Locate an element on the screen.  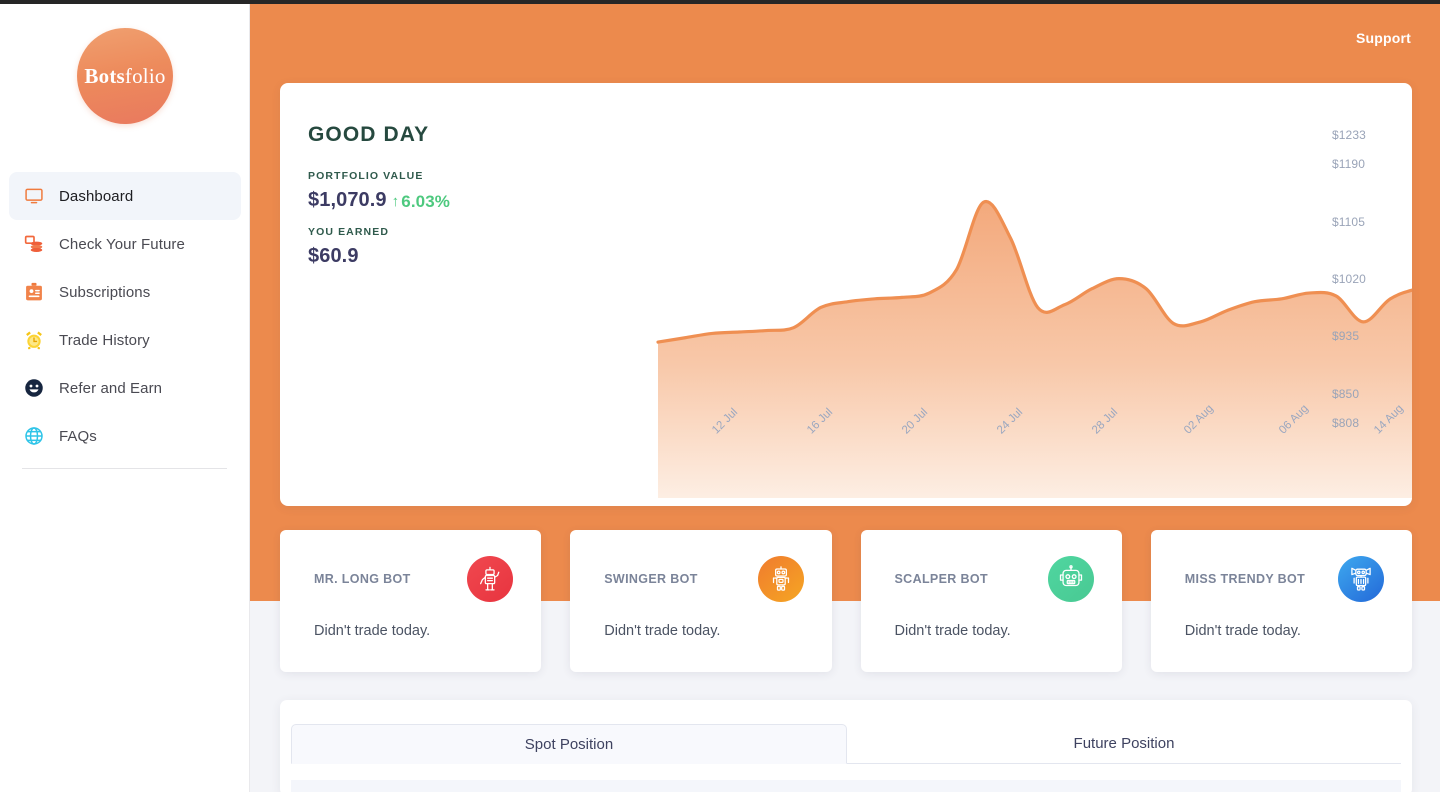
logo-text-bold: Bots is located at coordinates (104, 75).